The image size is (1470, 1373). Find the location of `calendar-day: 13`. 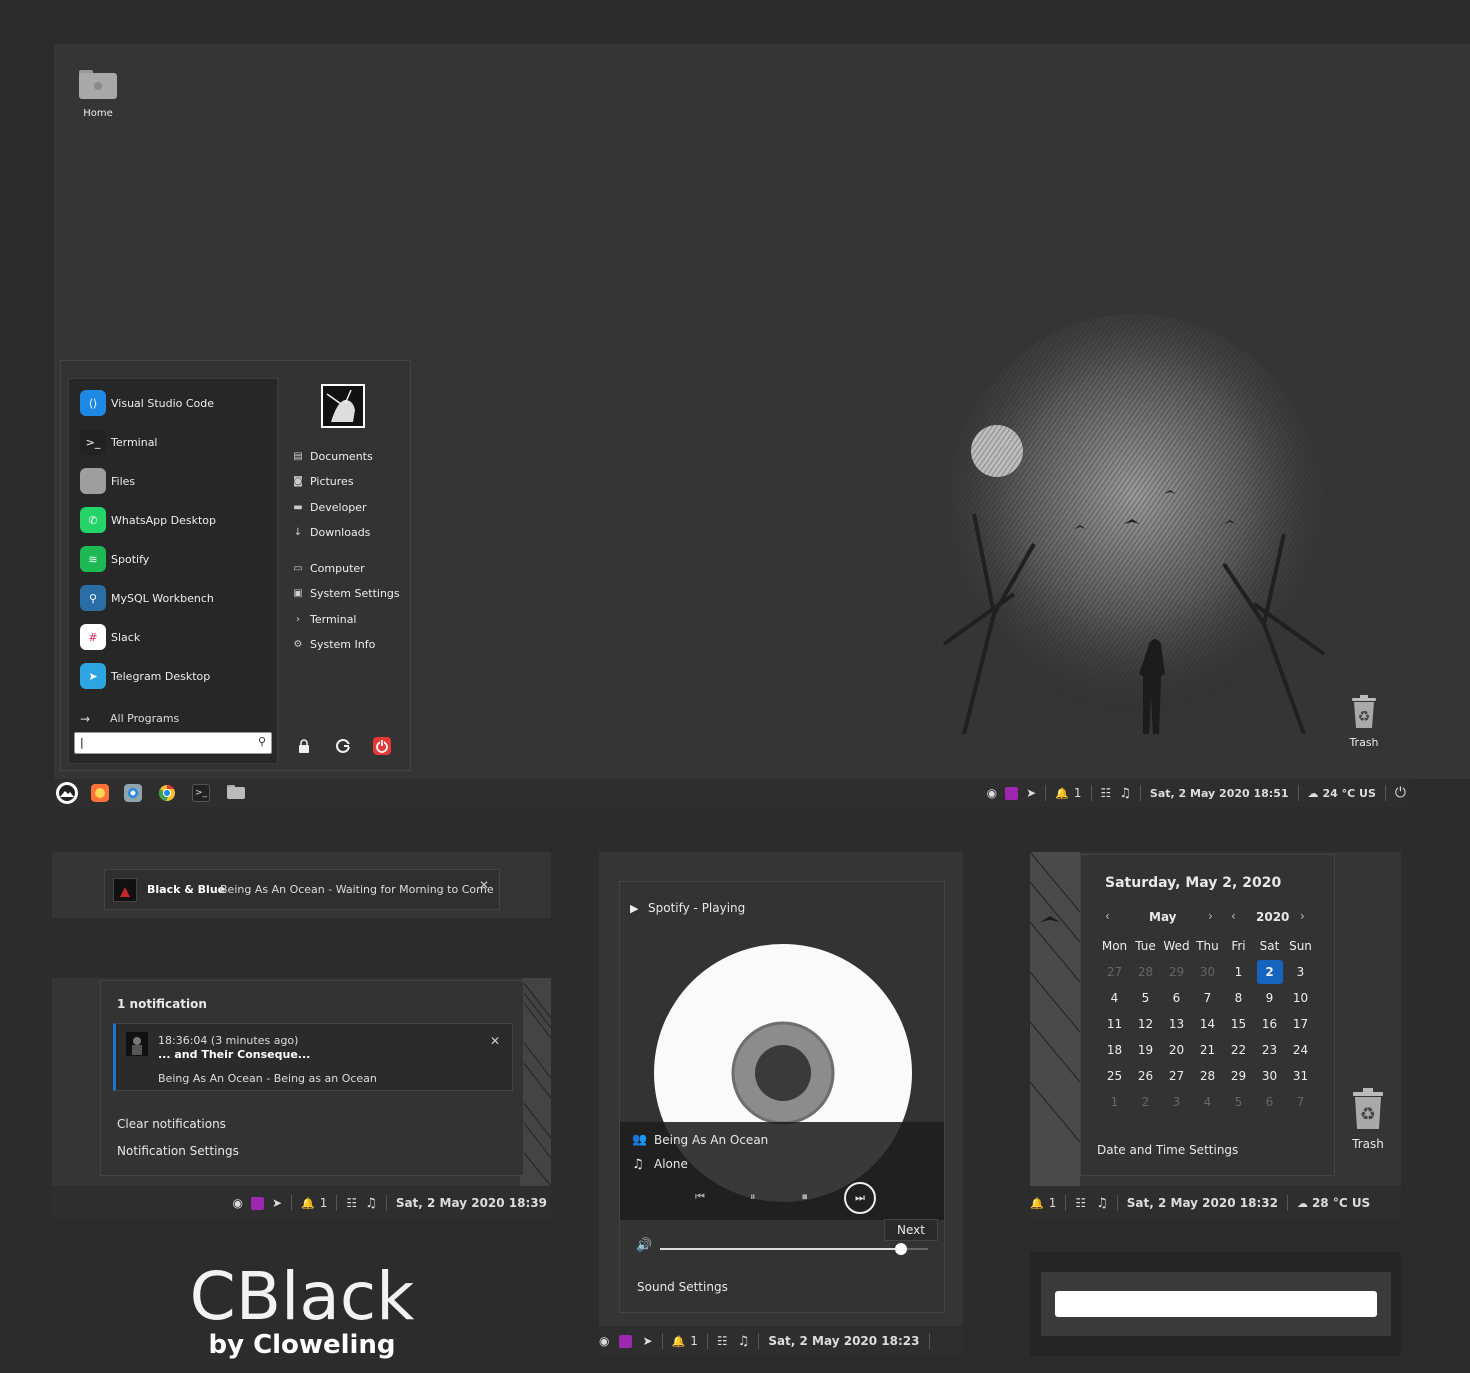

calendar-day: 13 is located at coordinates (1176, 1024).